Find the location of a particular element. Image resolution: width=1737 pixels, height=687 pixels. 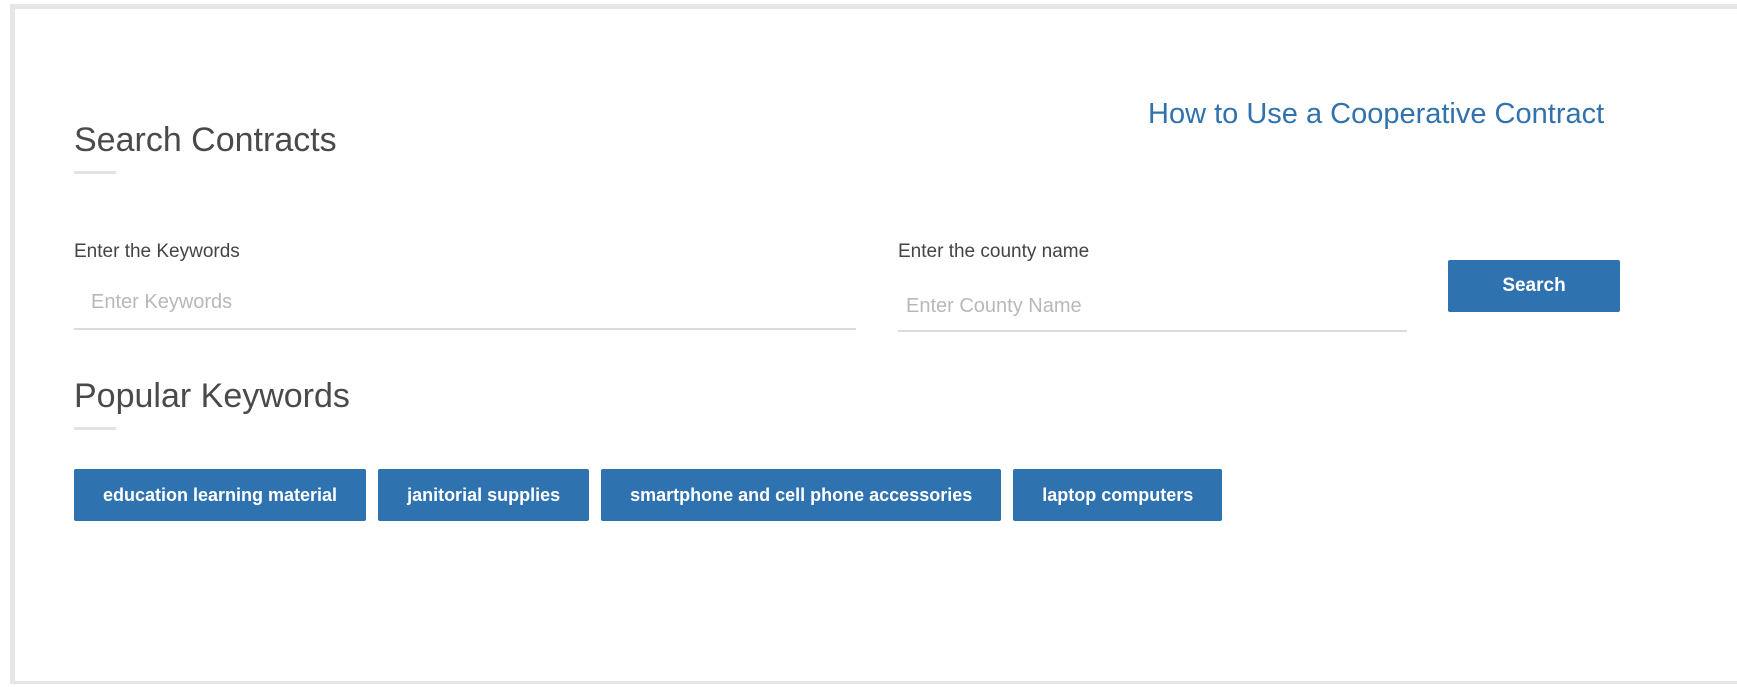

keyword-chip-education: education learning material is located at coordinates (220, 495).